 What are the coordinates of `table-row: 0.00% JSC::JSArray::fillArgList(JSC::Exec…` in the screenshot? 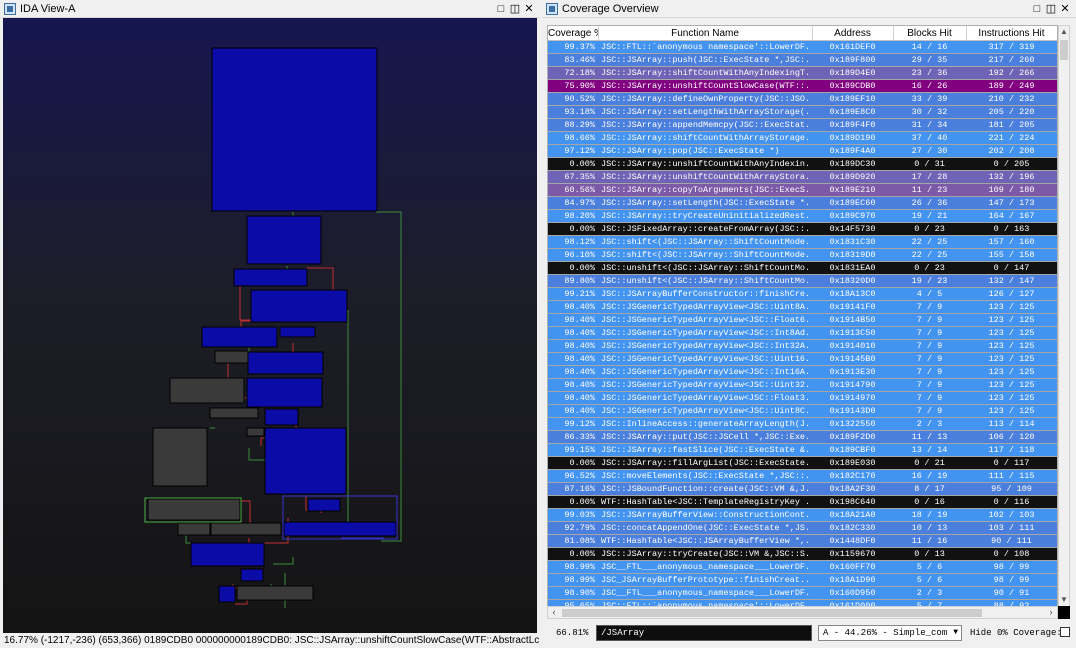 It's located at (802, 463).